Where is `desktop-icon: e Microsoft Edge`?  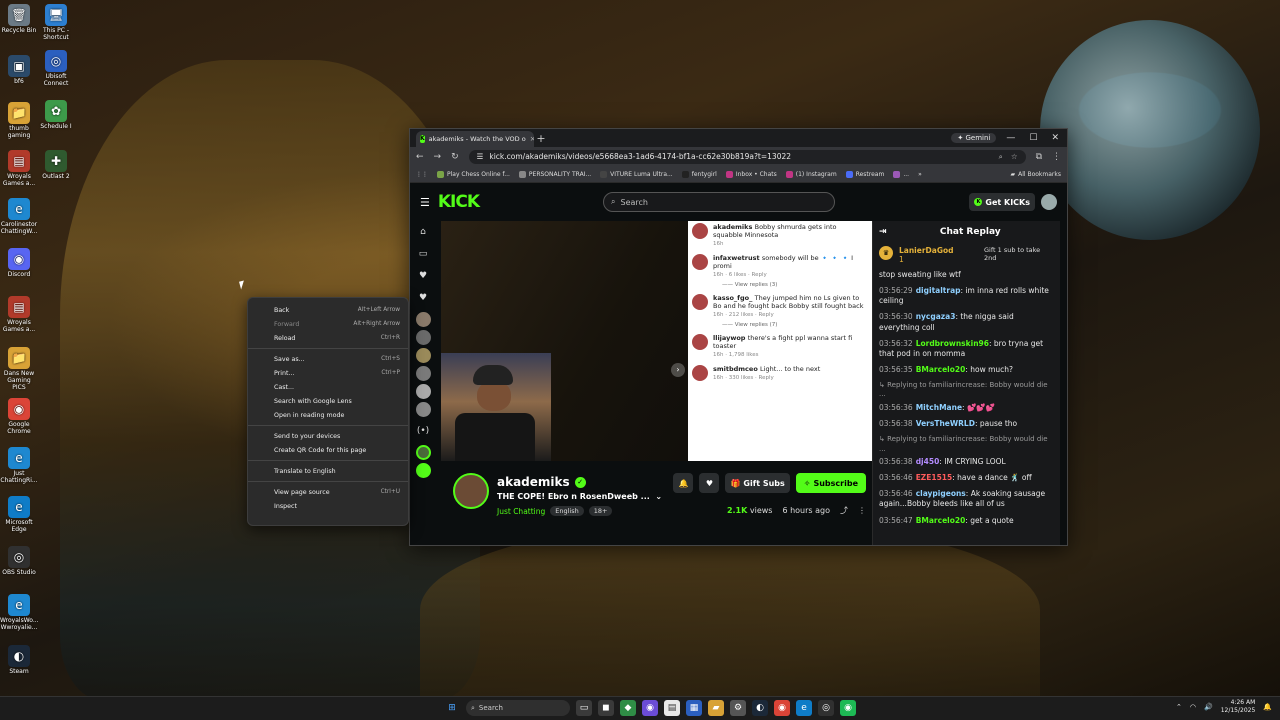 desktop-icon: e Microsoft Edge is located at coordinates (19, 515).